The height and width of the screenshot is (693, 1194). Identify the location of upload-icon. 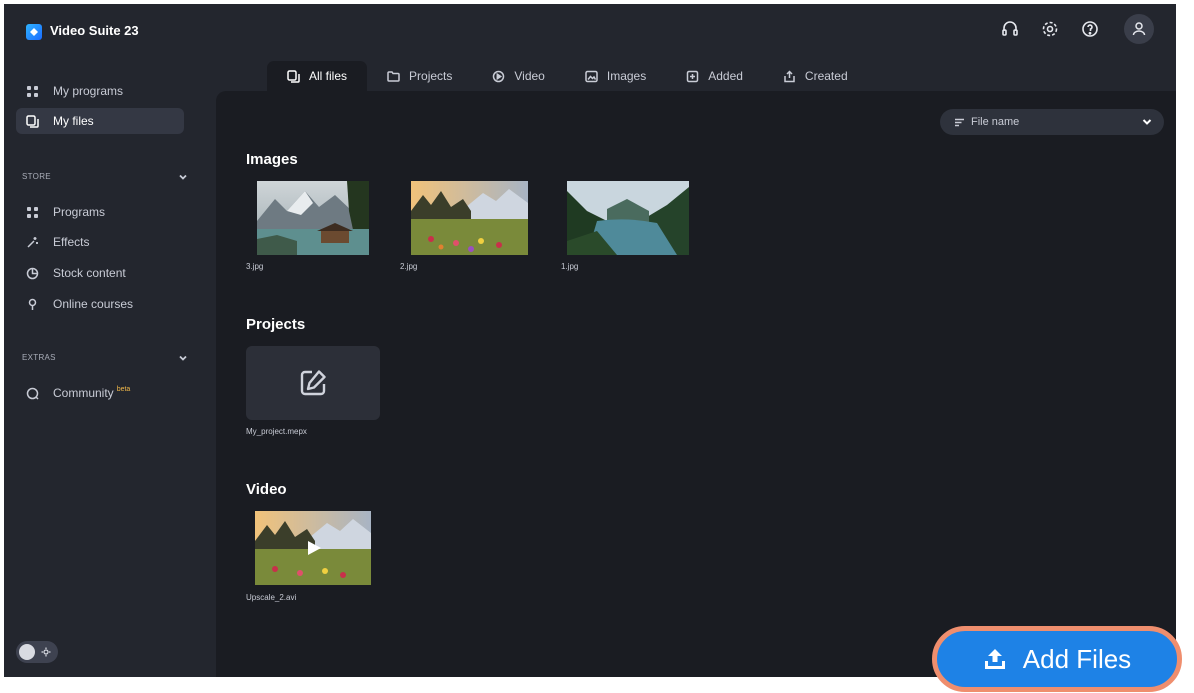
(994, 659).